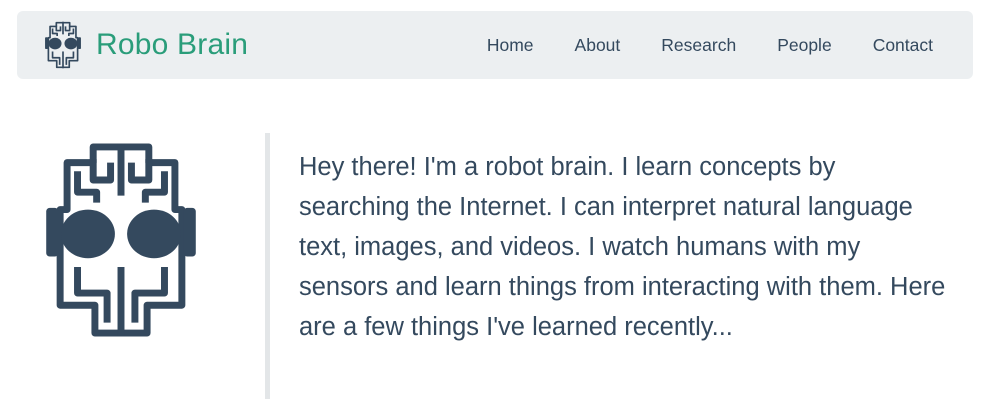 Image resolution: width=984 pixels, height=401 pixels. What do you see at coordinates (598, 45) in the screenshot?
I see `nav-link-about: About` at bounding box center [598, 45].